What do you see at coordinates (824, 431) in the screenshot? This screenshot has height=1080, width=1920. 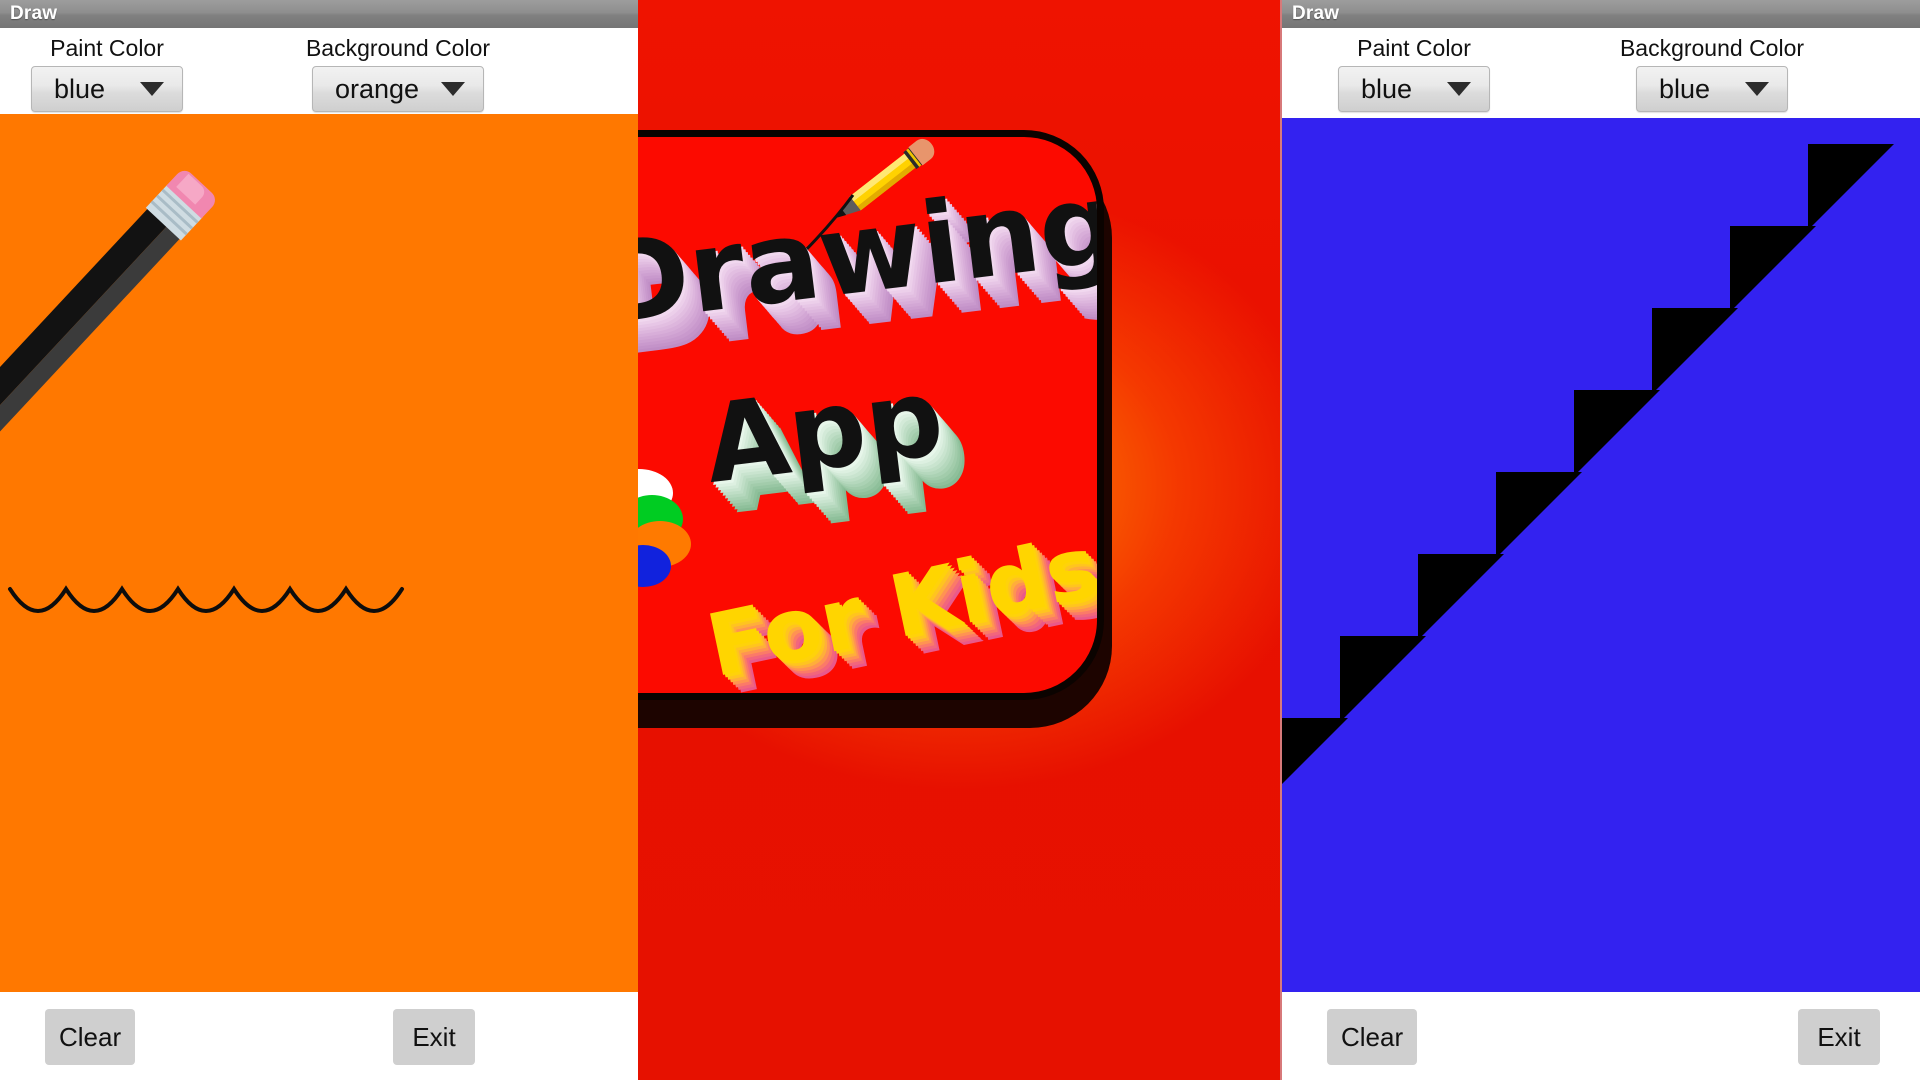 I see `logo-title-app: App` at bounding box center [824, 431].